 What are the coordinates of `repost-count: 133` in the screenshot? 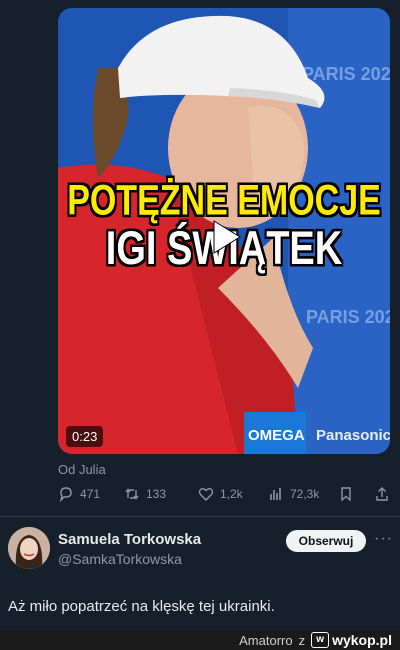 It's located at (156, 494).